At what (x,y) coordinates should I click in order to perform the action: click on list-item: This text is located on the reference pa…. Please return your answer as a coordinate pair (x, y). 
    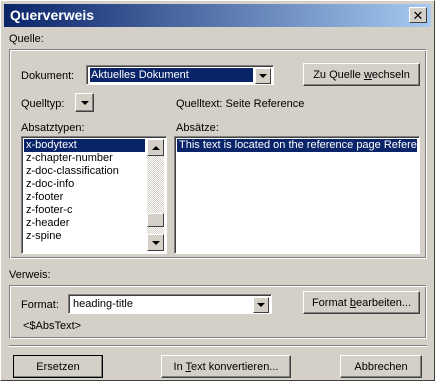
    Looking at the image, I should click on (297, 145).